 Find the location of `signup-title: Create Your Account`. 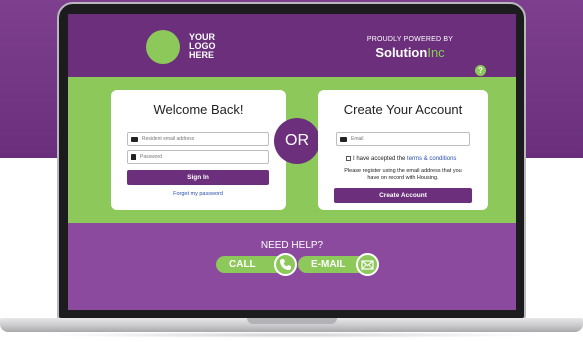

signup-title: Create Your Account is located at coordinates (403, 109).